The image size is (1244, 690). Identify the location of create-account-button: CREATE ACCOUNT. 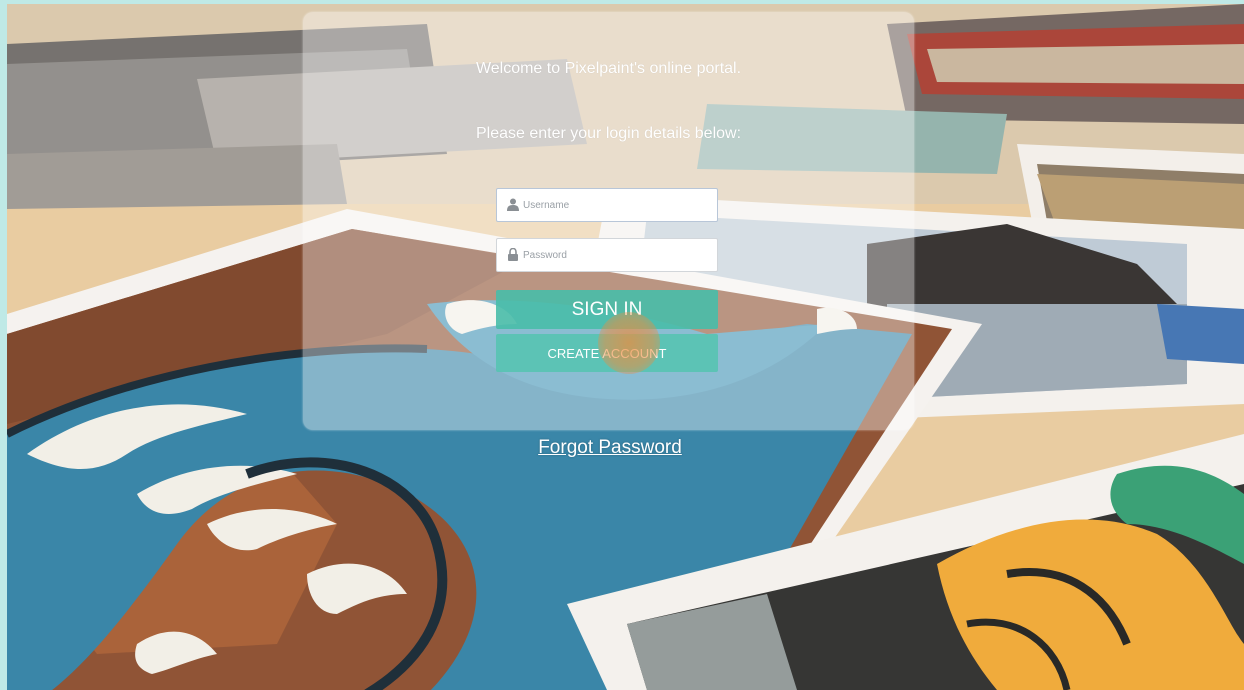
(607, 353).